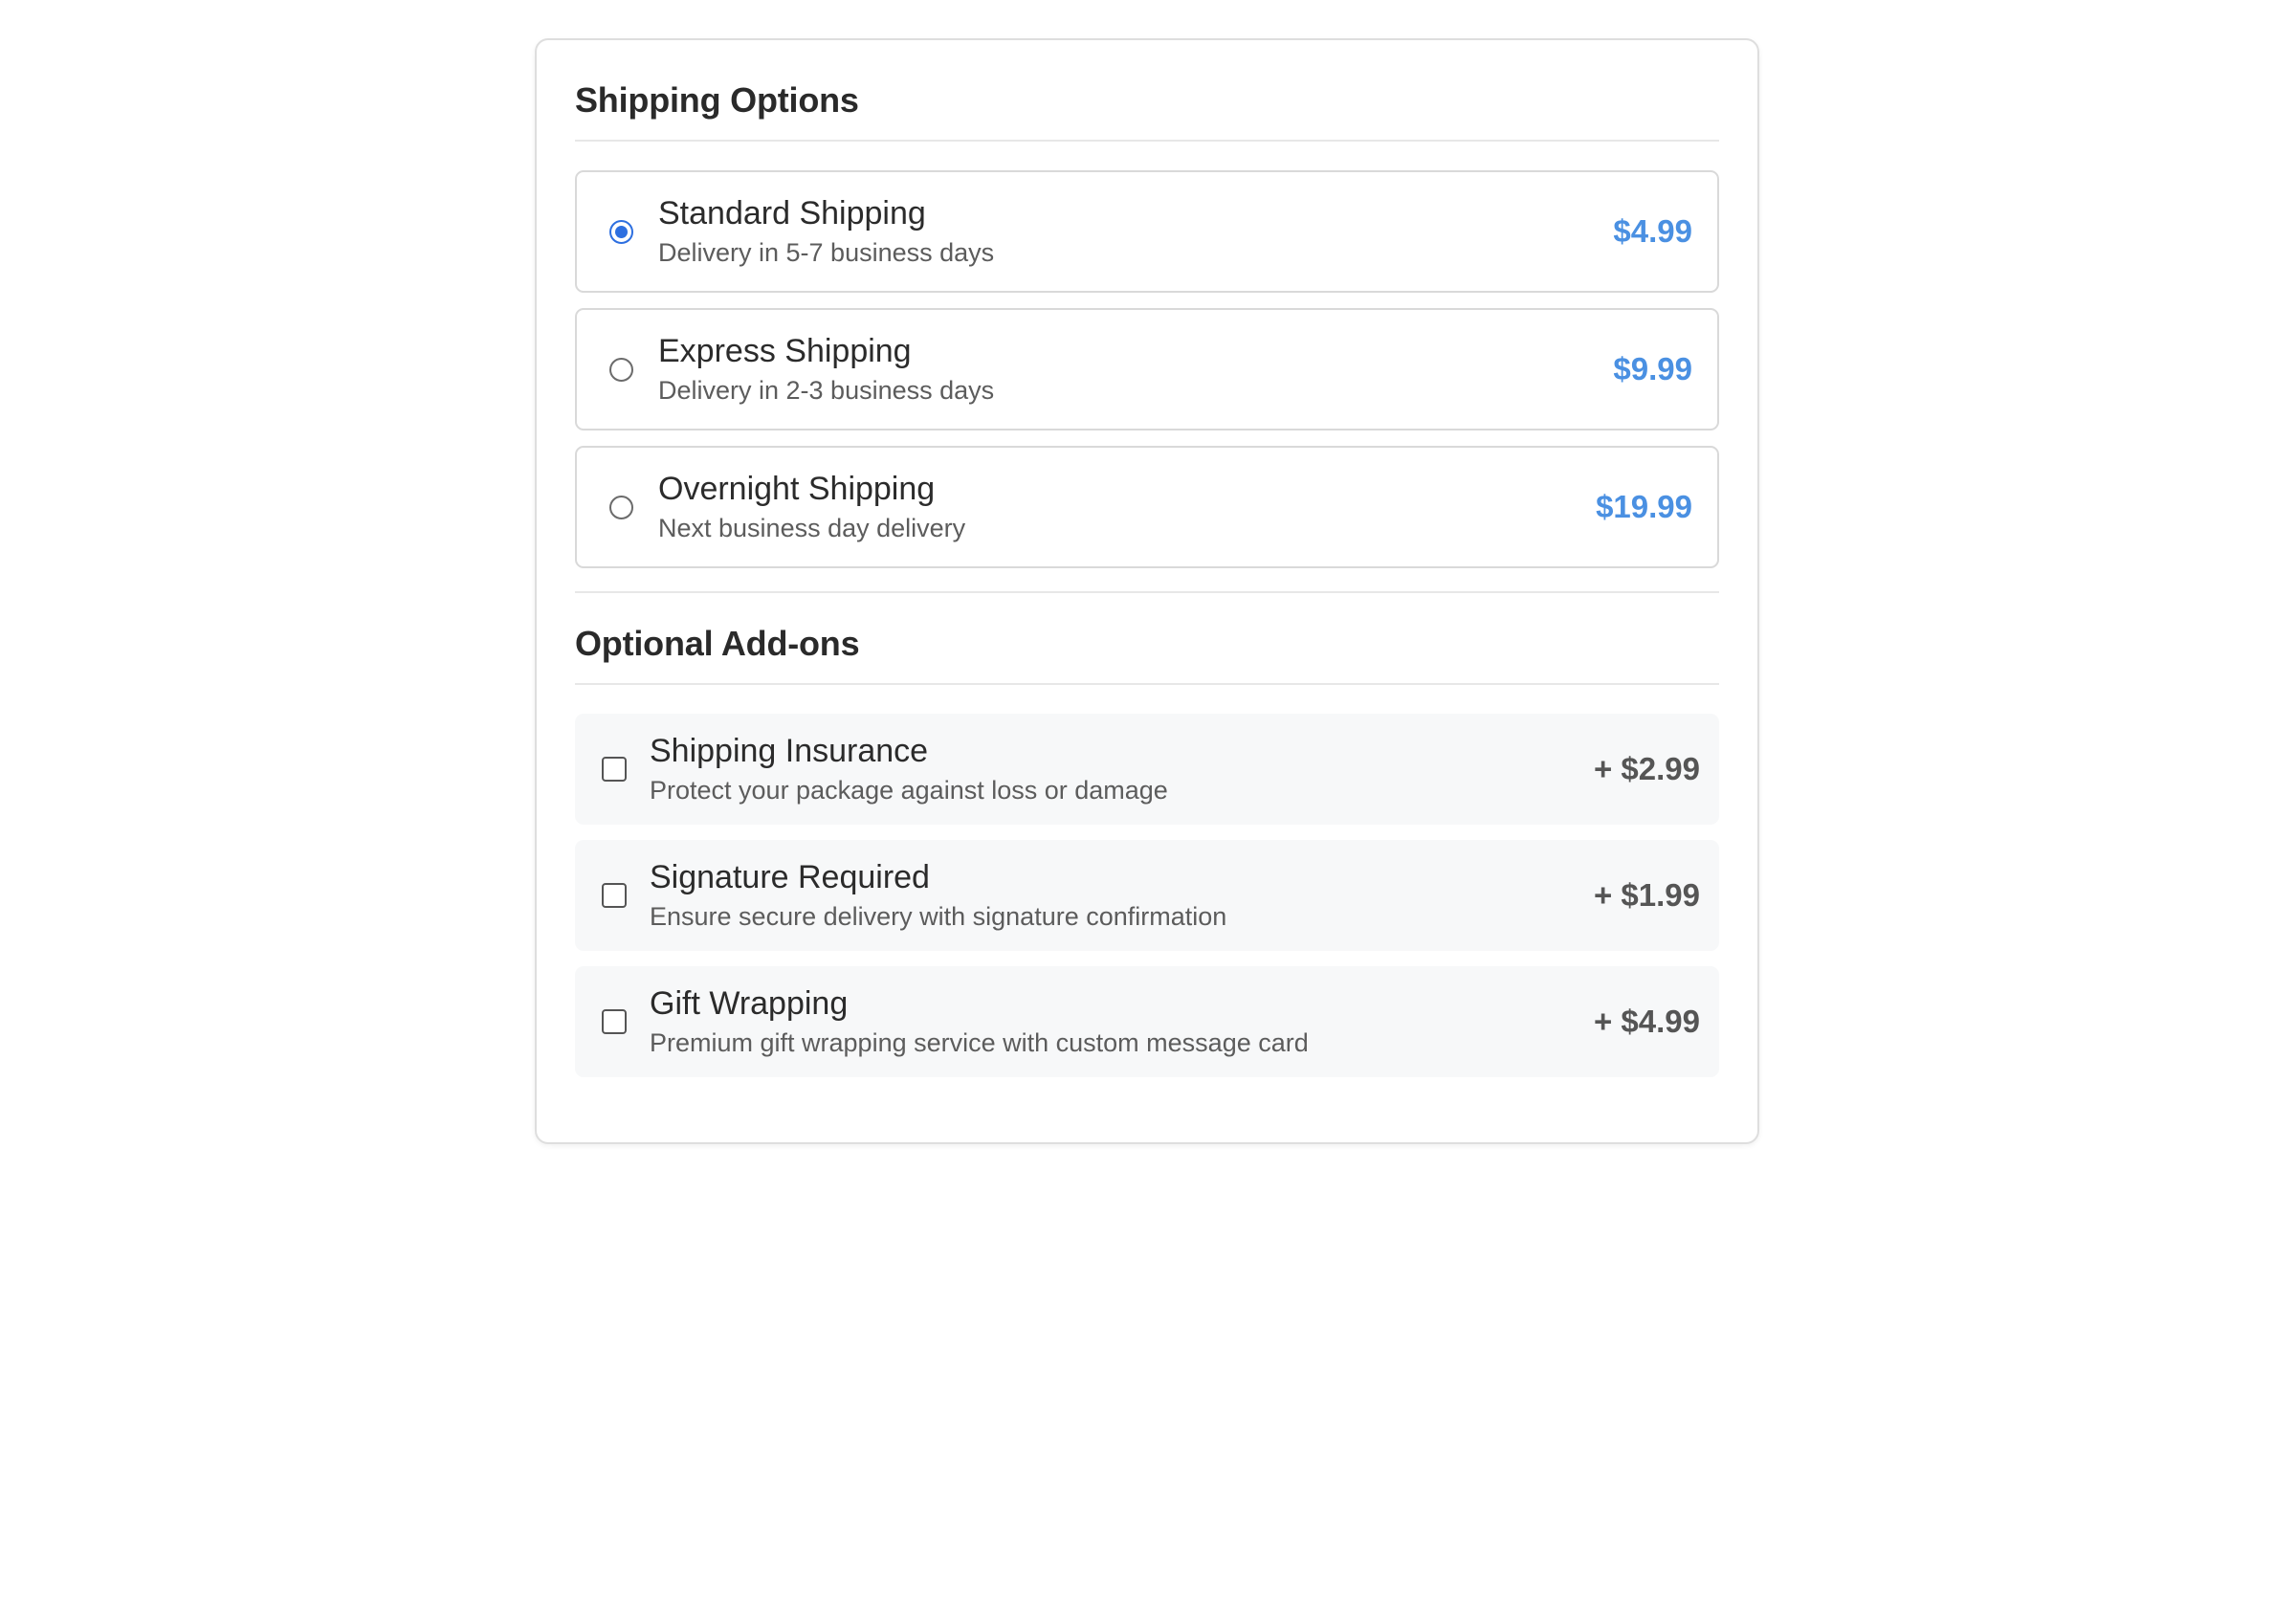  Describe the element at coordinates (812, 528) in the screenshot. I see `option-description: Next business day delivery` at that location.